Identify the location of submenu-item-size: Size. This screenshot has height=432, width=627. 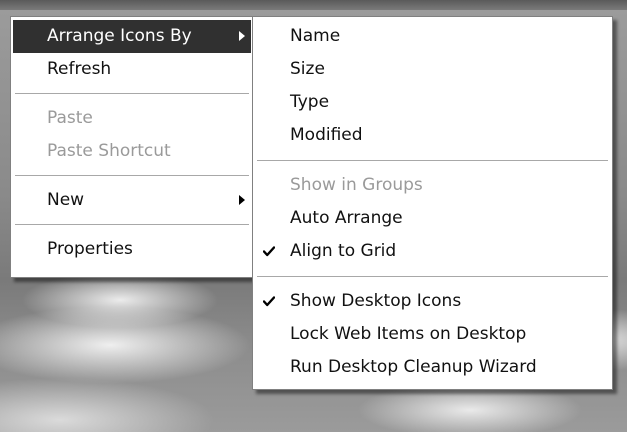
(432, 69).